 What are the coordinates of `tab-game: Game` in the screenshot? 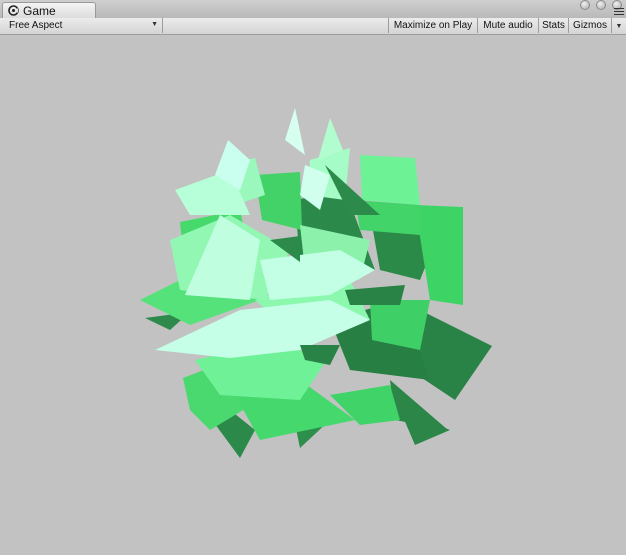 It's located at (49, 10).